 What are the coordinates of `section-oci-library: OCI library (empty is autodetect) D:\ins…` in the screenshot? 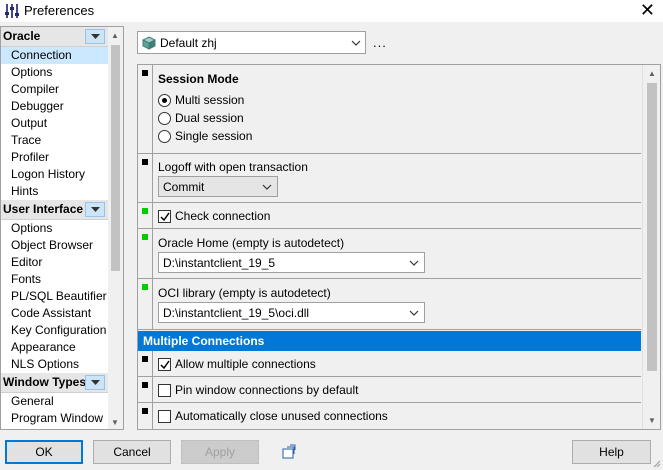 It's located at (389, 304).